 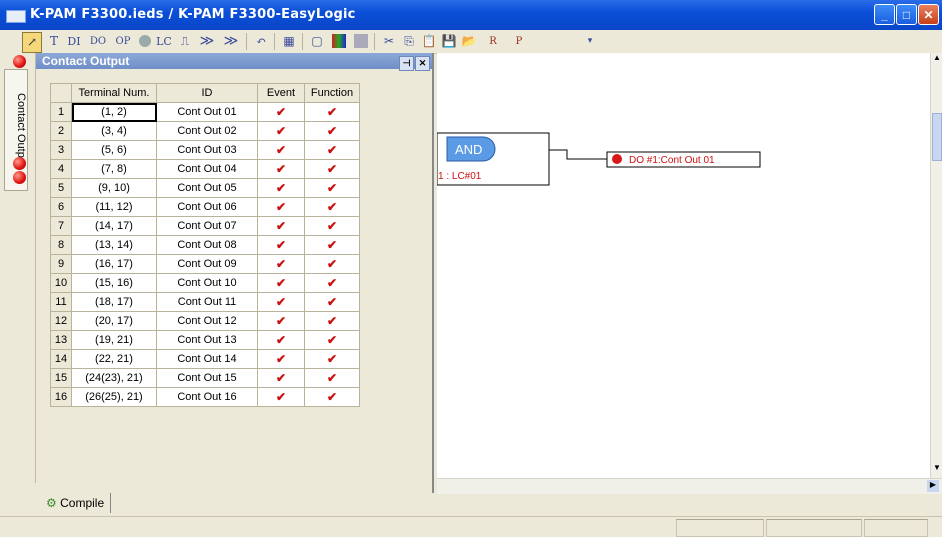 I want to click on cut-icon: ✂, so click(x=389, y=41).